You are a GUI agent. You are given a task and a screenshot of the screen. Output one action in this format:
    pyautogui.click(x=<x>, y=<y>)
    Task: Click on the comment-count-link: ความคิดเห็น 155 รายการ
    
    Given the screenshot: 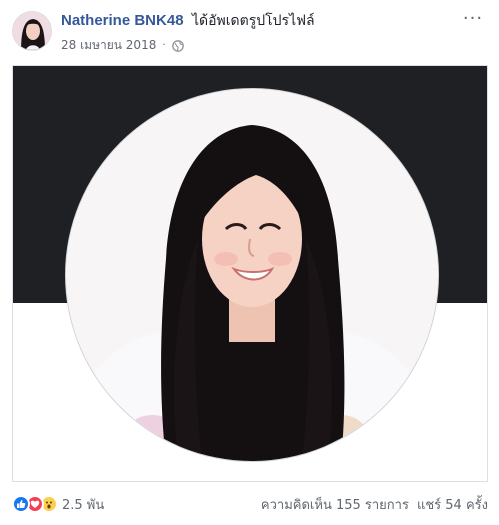 What is the action you would take?
    pyautogui.click(x=335, y=504)
    